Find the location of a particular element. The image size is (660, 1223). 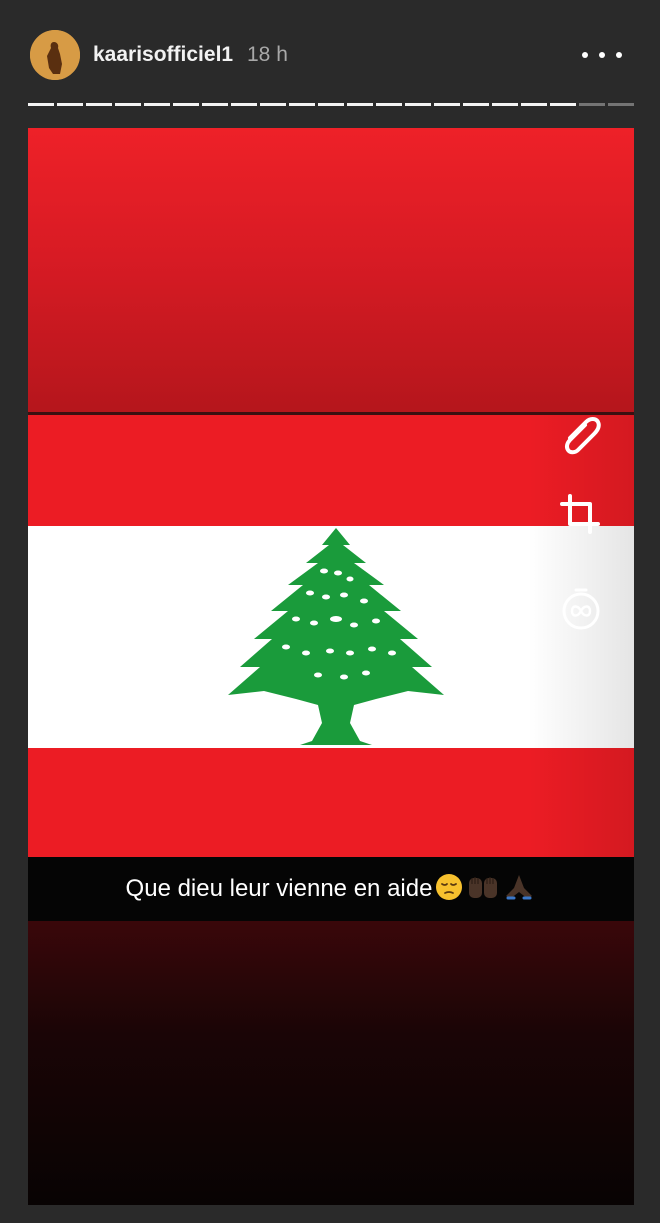

post-time: 18 h is located at coordinates (267, 54).